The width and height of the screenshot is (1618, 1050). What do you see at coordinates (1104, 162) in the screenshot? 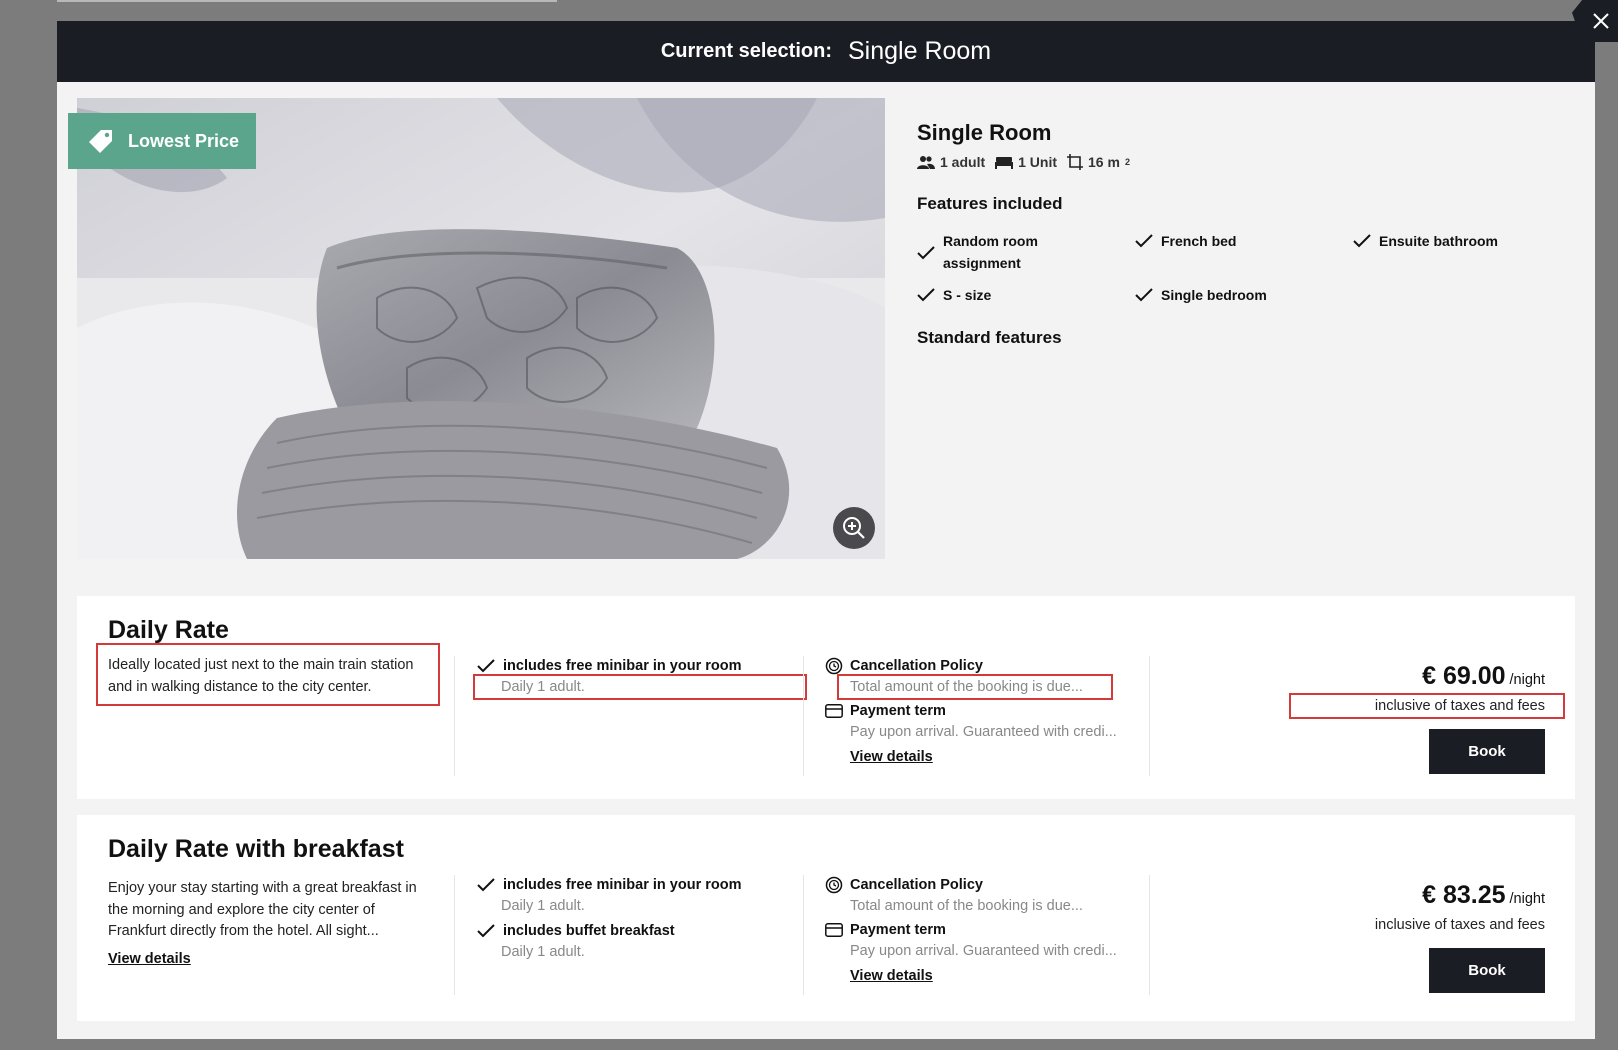
I see `size-label: 16 m` at bounding box center [1104, 162].